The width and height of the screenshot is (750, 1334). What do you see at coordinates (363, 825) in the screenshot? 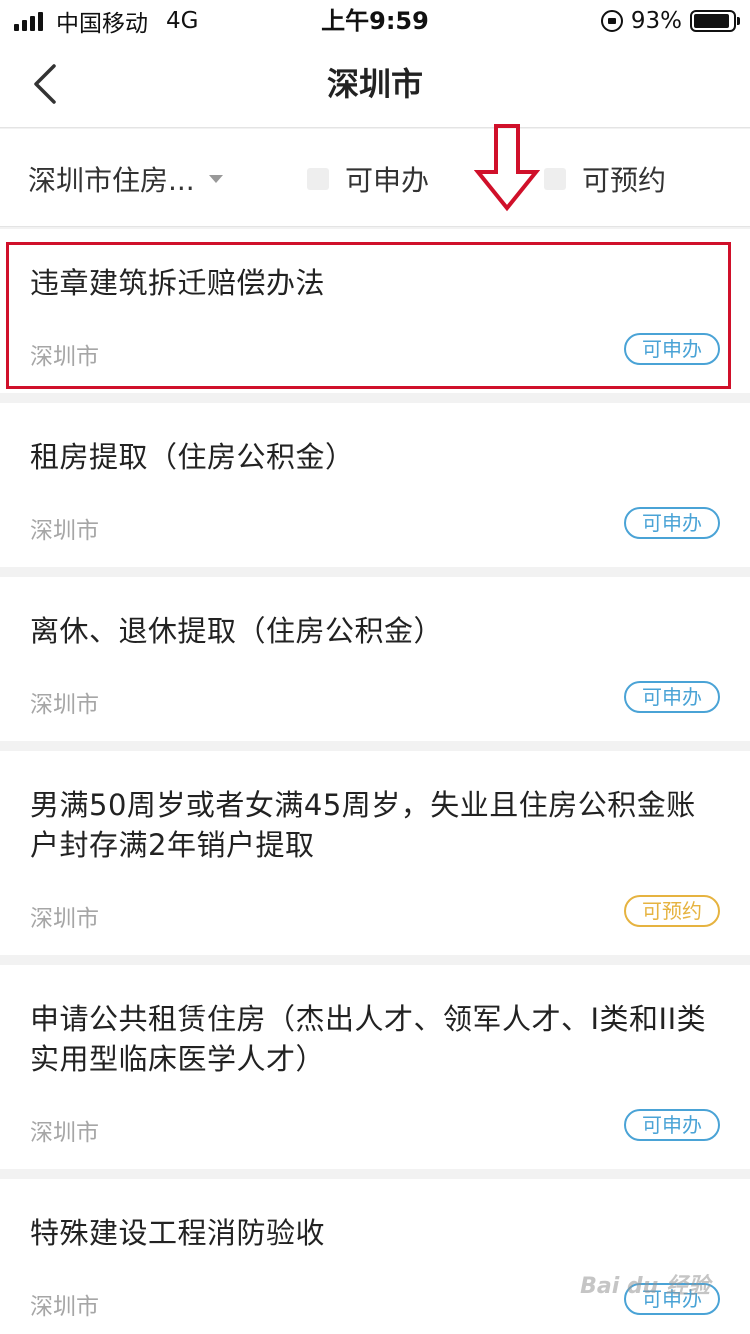
I see `item-title: 男满50周岁或者女满45周岁，失业且住房公积金账户封存满2年销户提取` at bounding box center [363, 825].